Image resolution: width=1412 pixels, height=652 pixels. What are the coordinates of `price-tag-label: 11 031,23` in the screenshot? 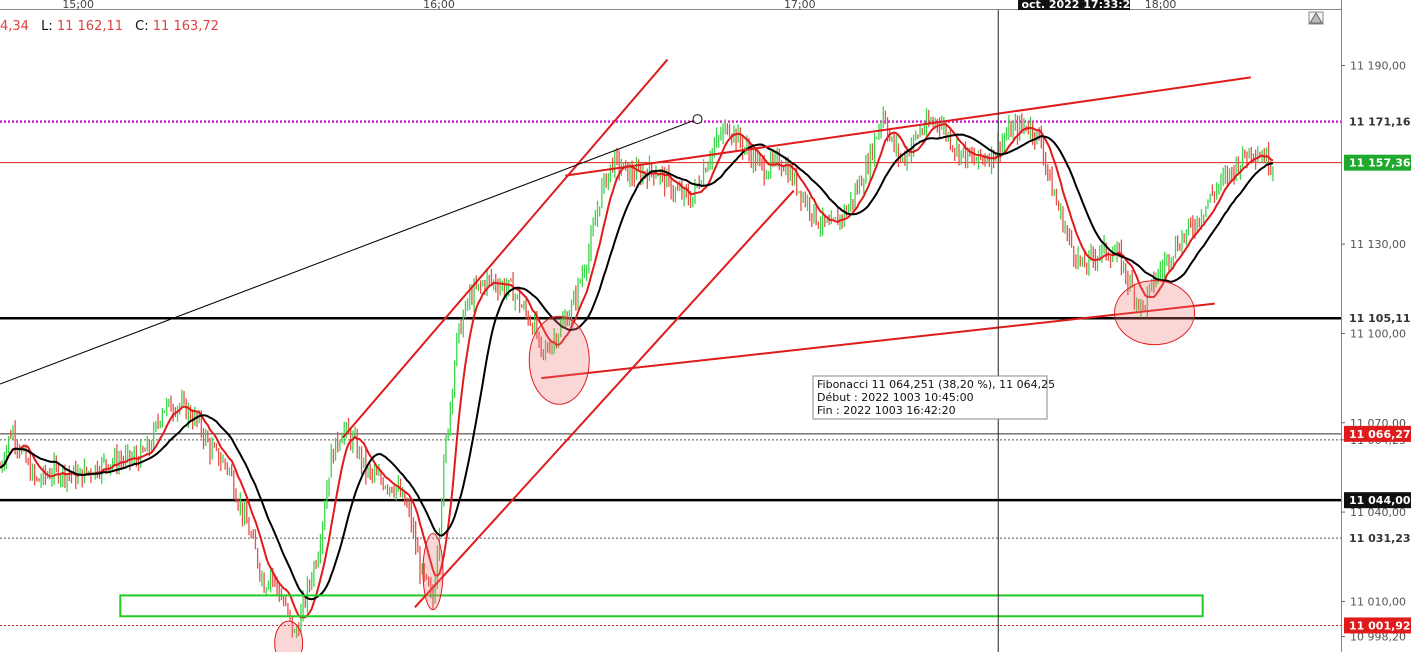 It's located at (1380, 538).